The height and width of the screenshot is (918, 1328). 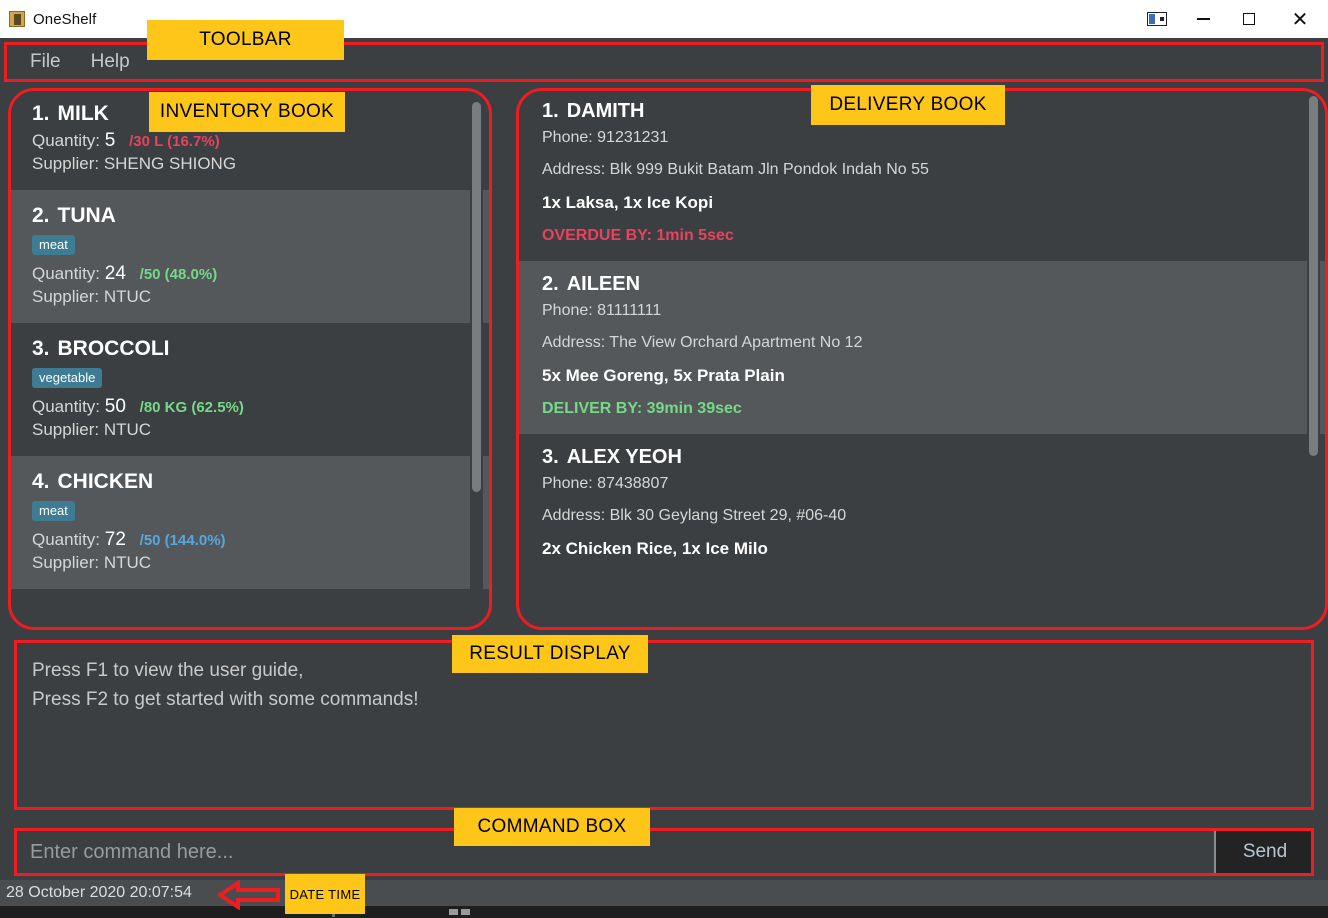 I want to click on taskbar, so click(x=664, y=912).